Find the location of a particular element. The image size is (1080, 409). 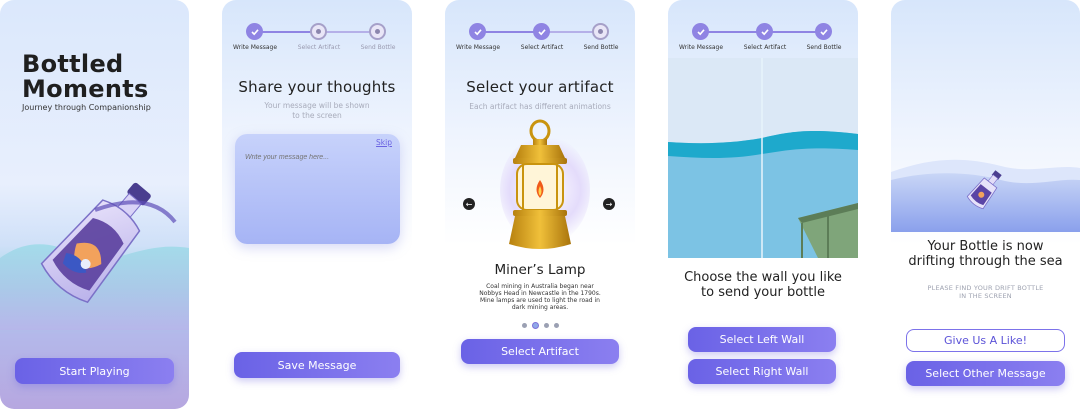

select-right-wall-button: Select Right Wall is located at coordinates (762, 371).